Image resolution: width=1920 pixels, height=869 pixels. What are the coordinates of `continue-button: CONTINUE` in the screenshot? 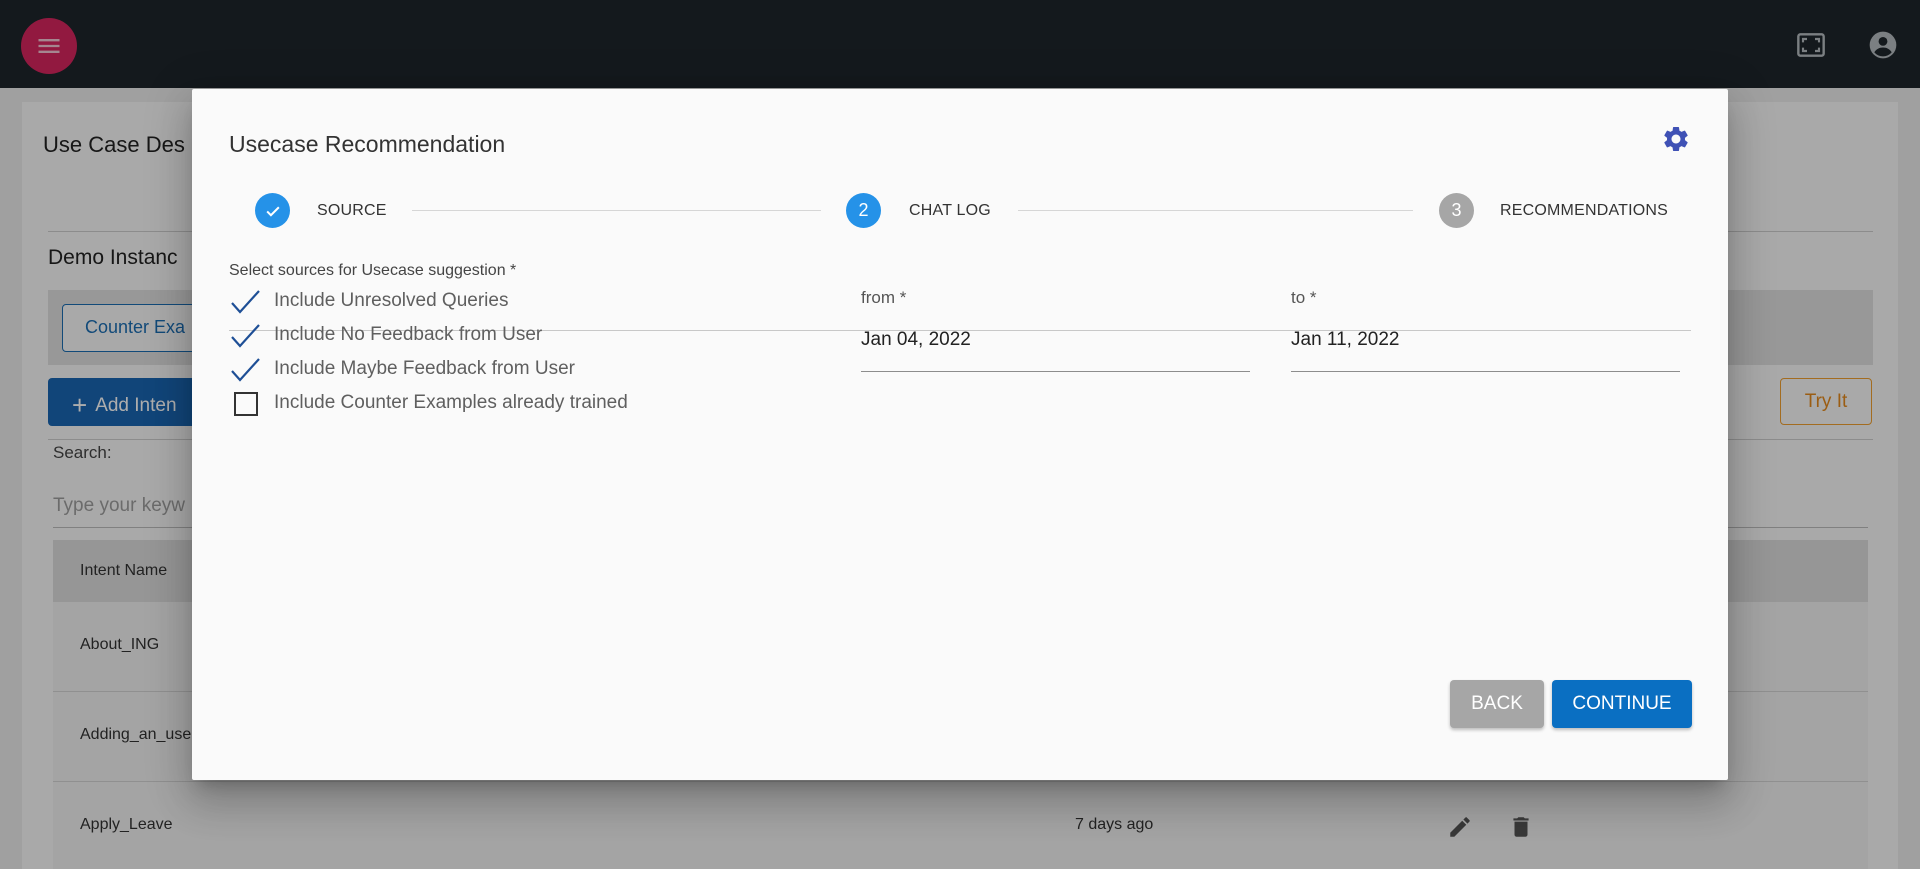 It's located at (1622, 704).